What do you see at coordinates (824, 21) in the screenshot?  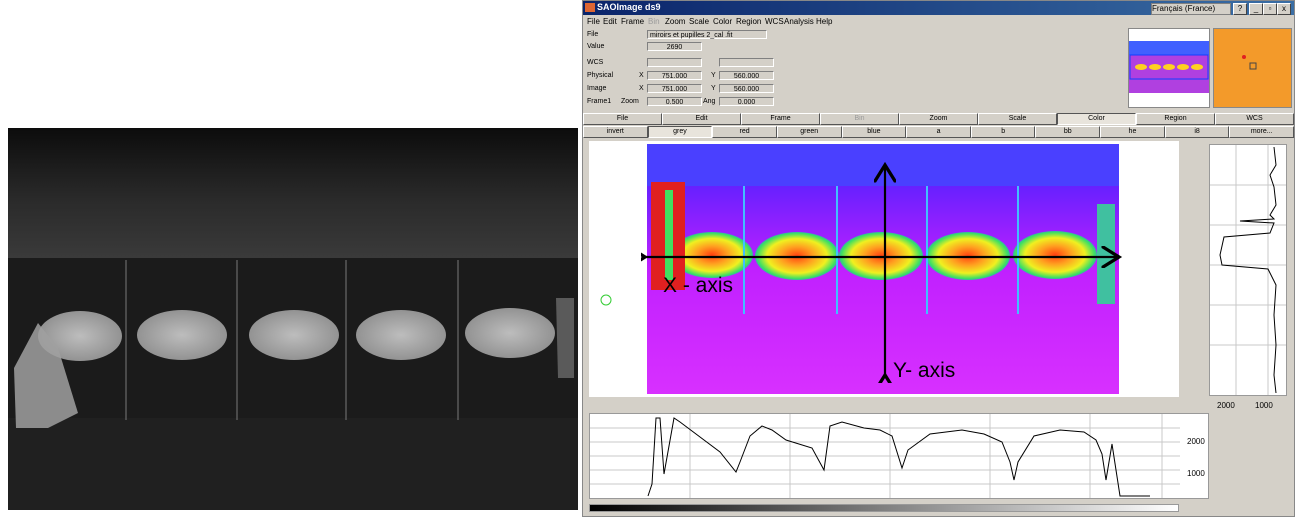 I see `menu-help: Help` at bounding box center [824, 21].